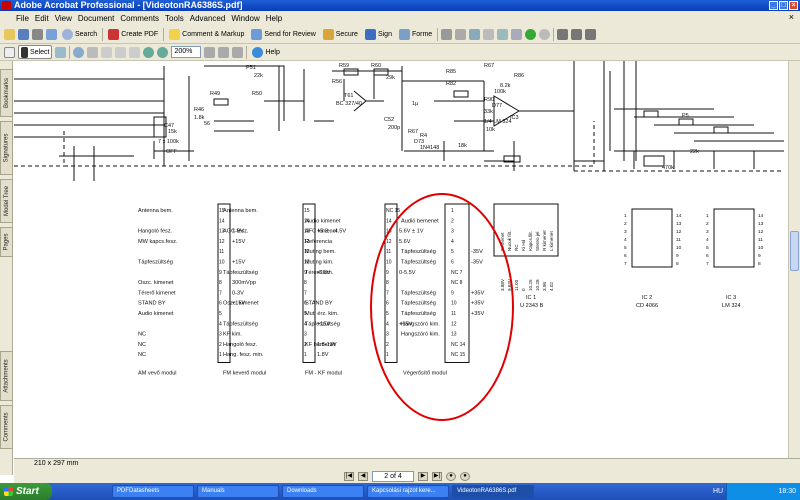  I want to click on vertical-scrollbar, so click(794, 259).